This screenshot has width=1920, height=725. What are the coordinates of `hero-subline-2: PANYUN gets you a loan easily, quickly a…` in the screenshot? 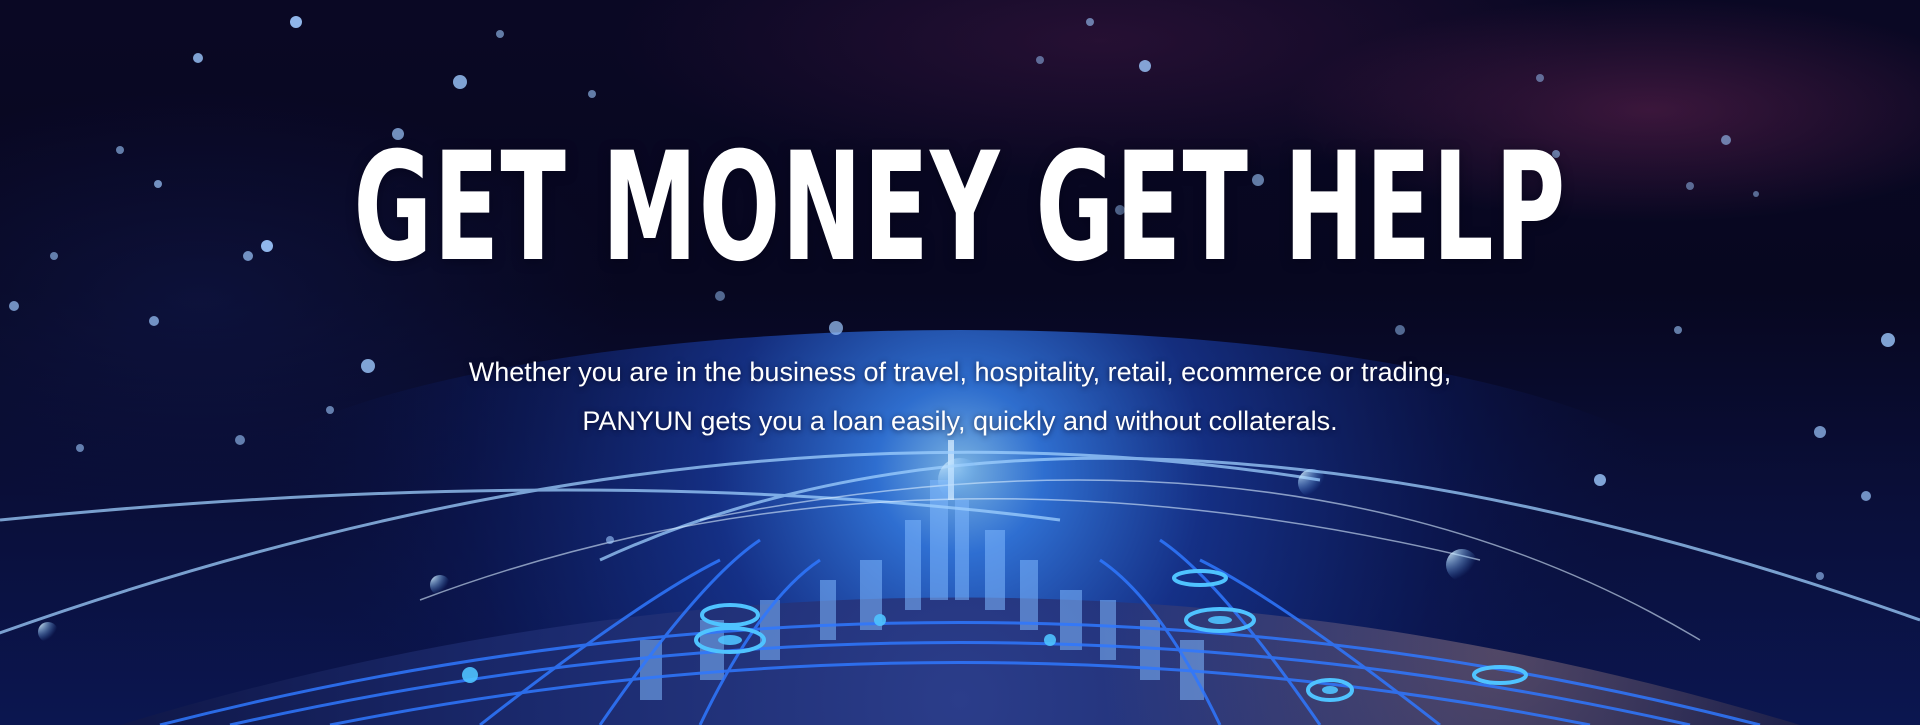 It's located at (960, 421).